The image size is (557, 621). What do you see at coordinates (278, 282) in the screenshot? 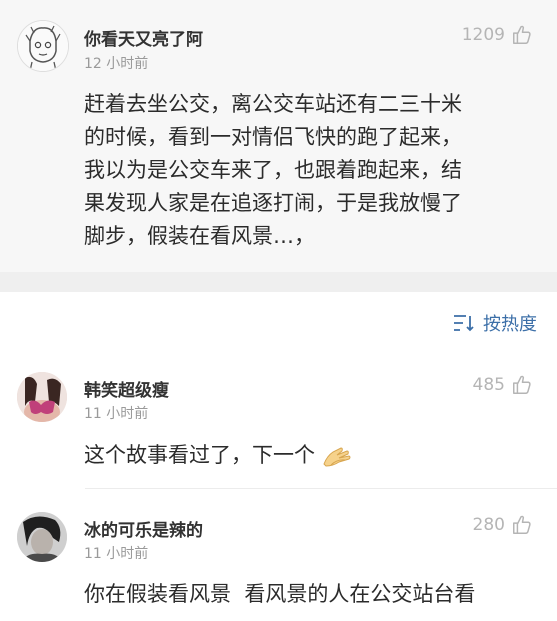
I see `section-divider` at bounding box center [278, 282].